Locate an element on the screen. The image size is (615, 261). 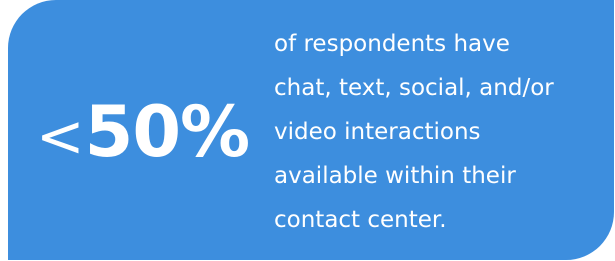
stat-description-line: of respondents have is located at coordinates (392, 44).